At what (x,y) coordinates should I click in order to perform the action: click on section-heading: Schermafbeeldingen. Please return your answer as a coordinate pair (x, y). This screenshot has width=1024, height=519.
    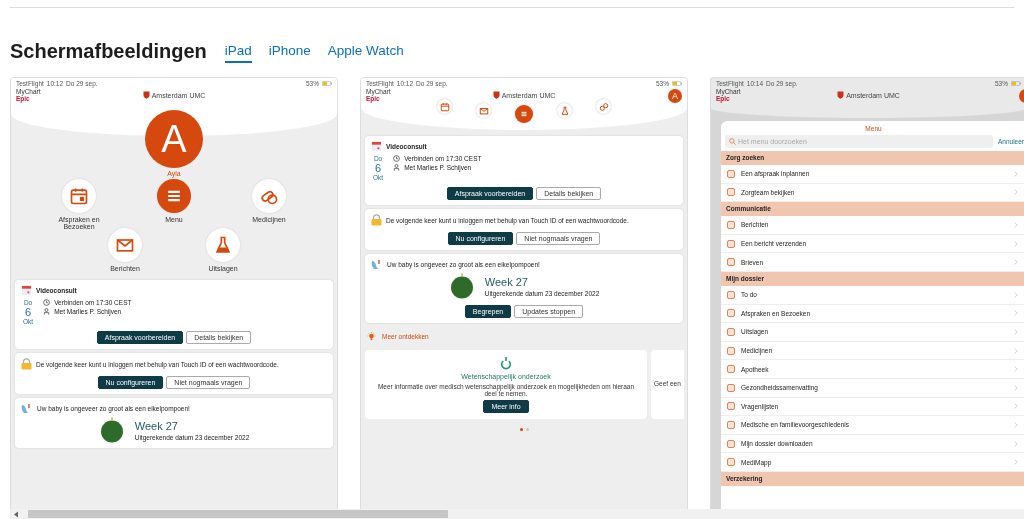
    Looking at the image, I should click on (108, 51).